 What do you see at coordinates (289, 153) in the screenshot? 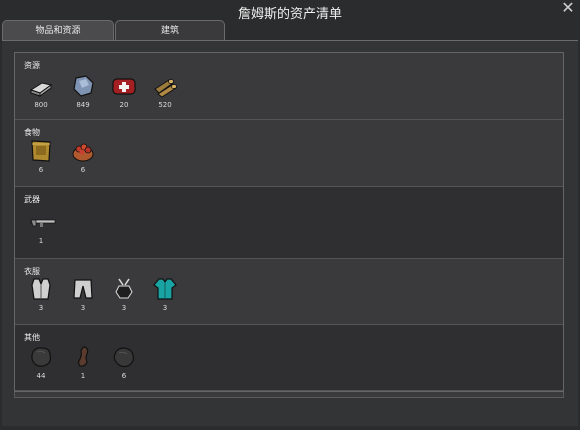
I see `section-food: 食物 6 6` at bounding box center [289, 153].